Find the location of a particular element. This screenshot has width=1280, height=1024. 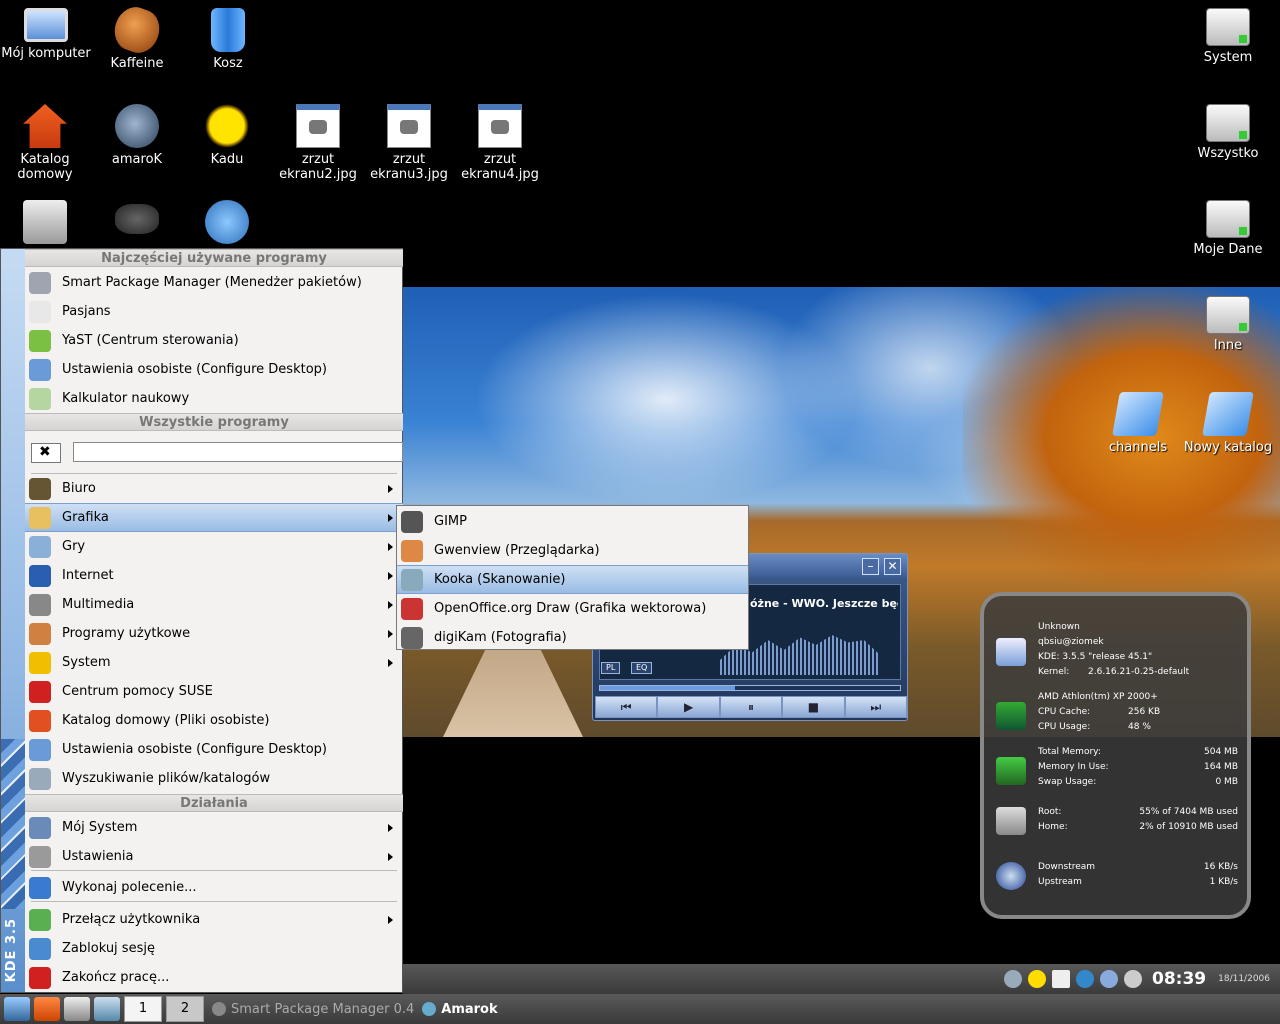

task-label: Amarok is located at coordinates (469, 1009).